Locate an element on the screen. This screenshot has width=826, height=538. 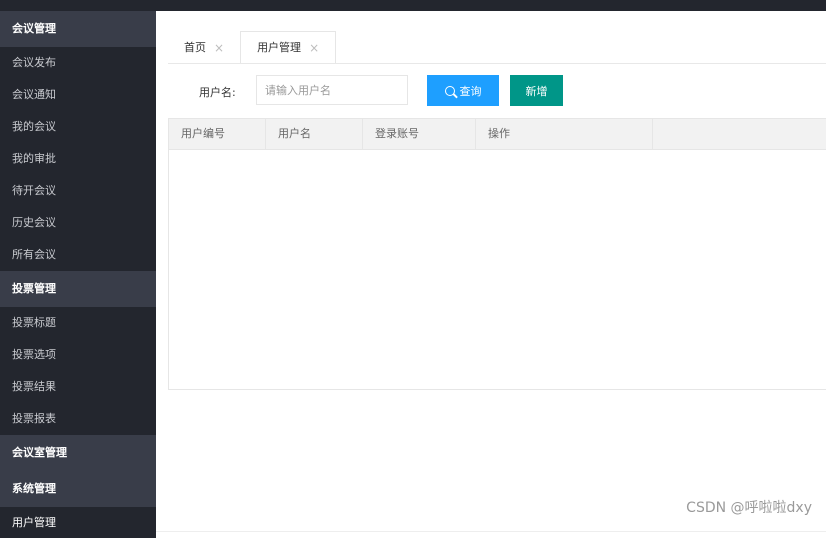
sidebar-item-vote-title: 投票标题 is located at coordinates (78, 323).